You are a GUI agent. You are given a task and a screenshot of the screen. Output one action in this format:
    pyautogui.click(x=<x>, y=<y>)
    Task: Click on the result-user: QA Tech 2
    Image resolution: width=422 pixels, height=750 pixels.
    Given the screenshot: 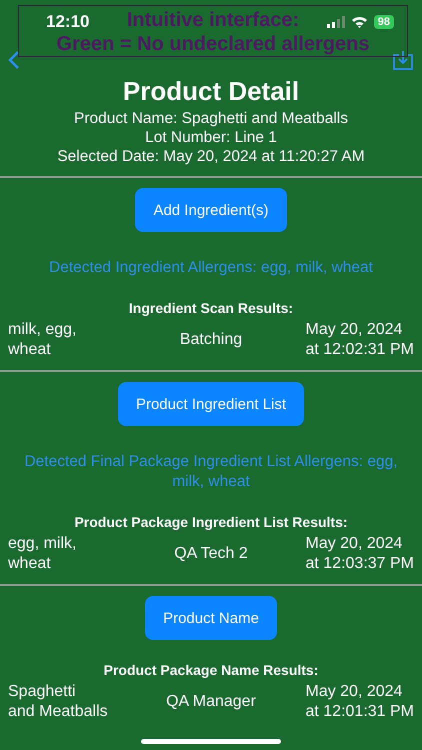 What is the action you would take?
    pyautogui.click(x=211, y=554)
    